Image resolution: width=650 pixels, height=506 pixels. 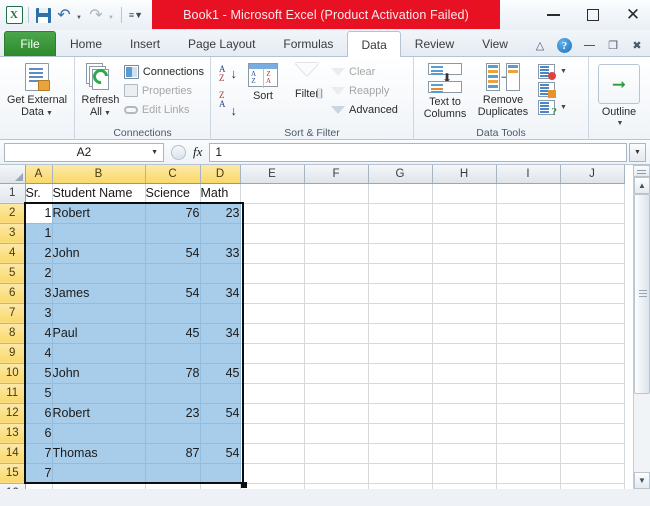 What do you see at coordinates (99, 353) in the screenshot?
I see `cell-B9` at bounding box center [99, 353].